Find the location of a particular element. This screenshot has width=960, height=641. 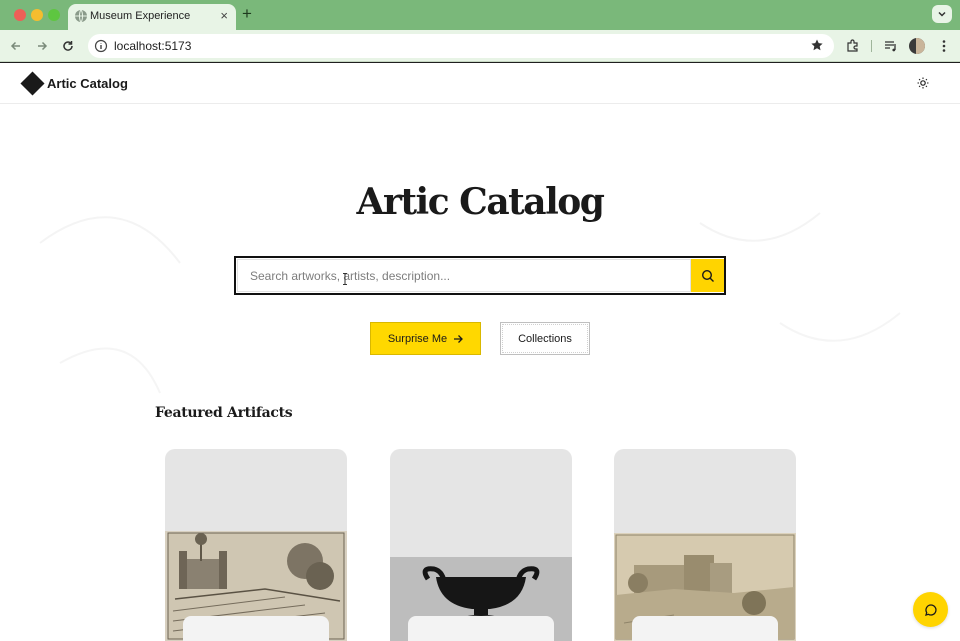

media-icon is located at coordinates (890, 46).